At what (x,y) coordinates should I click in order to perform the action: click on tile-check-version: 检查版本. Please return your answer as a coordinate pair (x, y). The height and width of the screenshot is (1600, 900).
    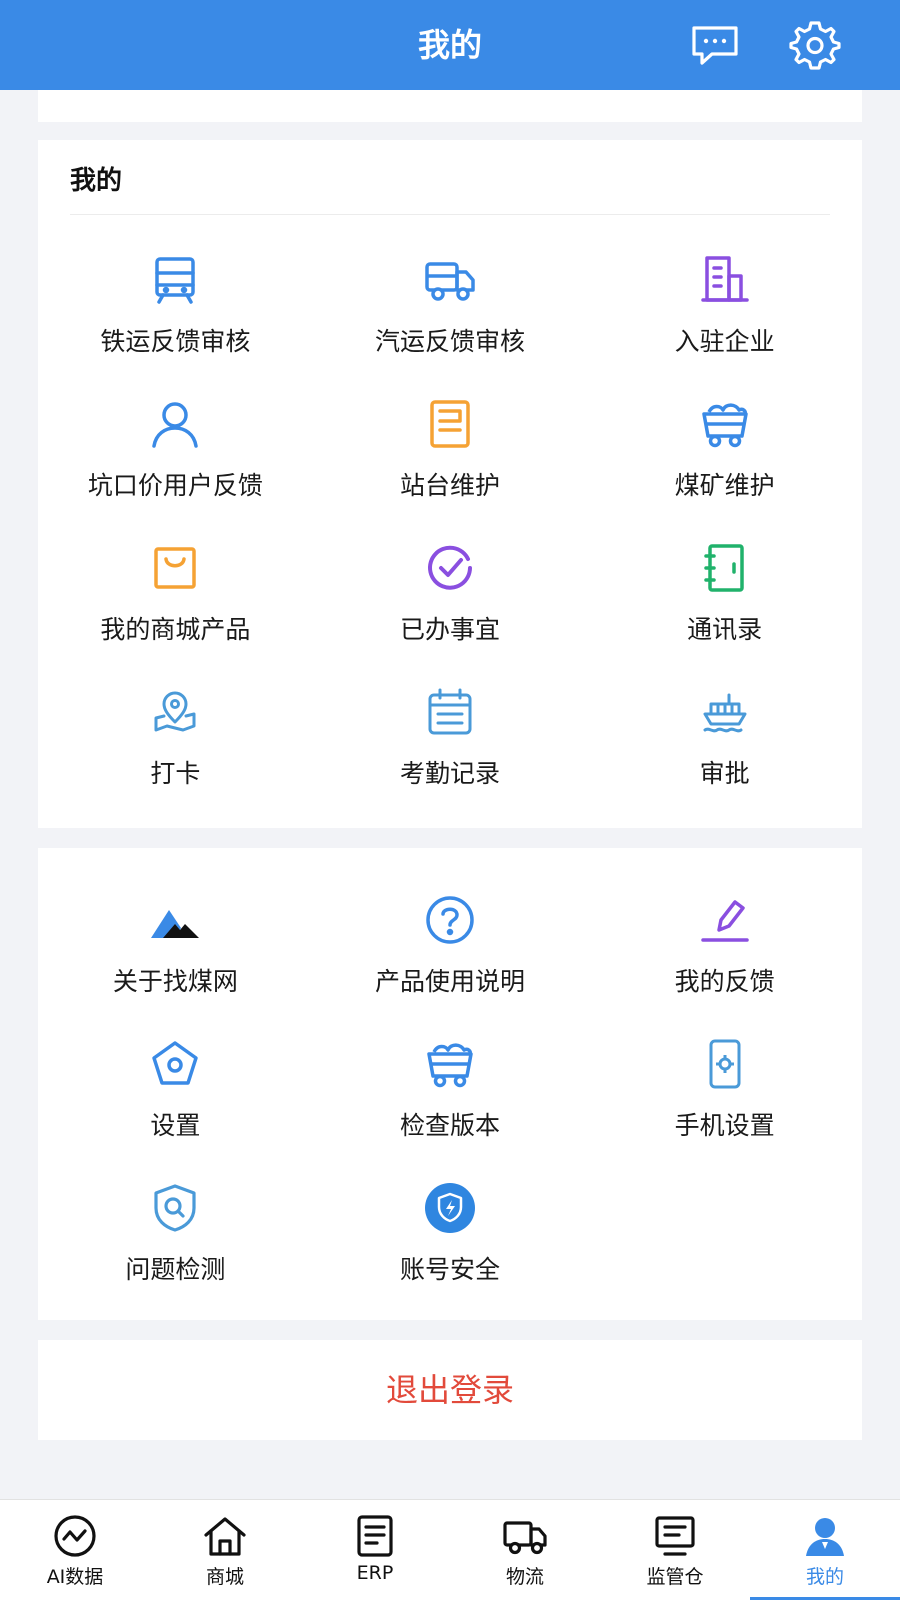
    Looking at the image, I should click on (450, 1104).